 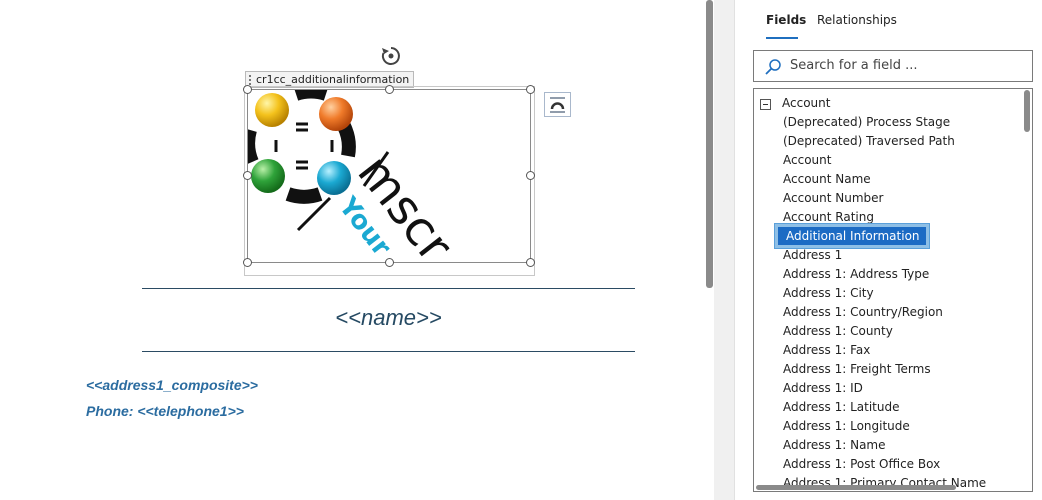 I want to click on tree-item: Account Number, so click(x=833, y=198).